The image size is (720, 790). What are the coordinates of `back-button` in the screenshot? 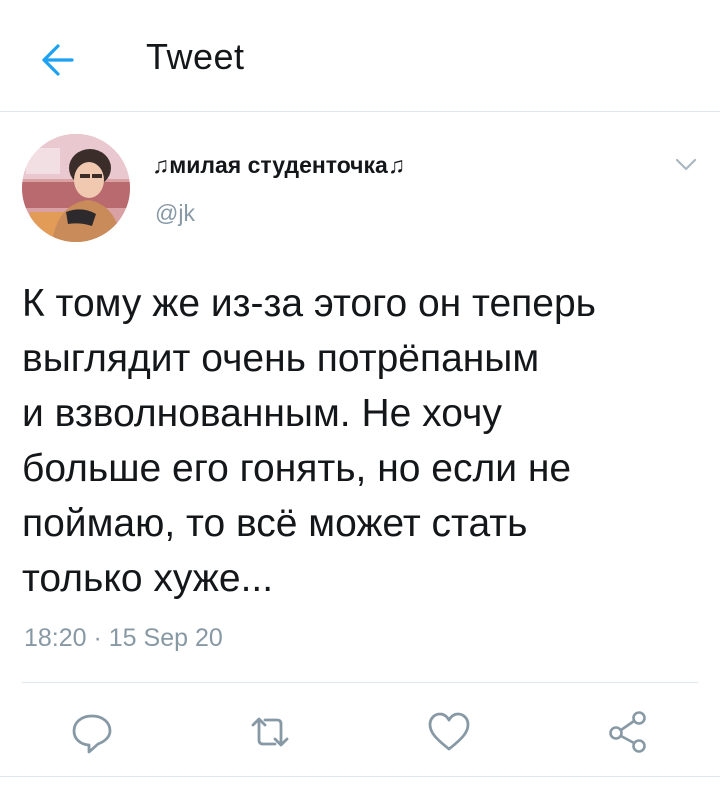 It's located at (54, 60).